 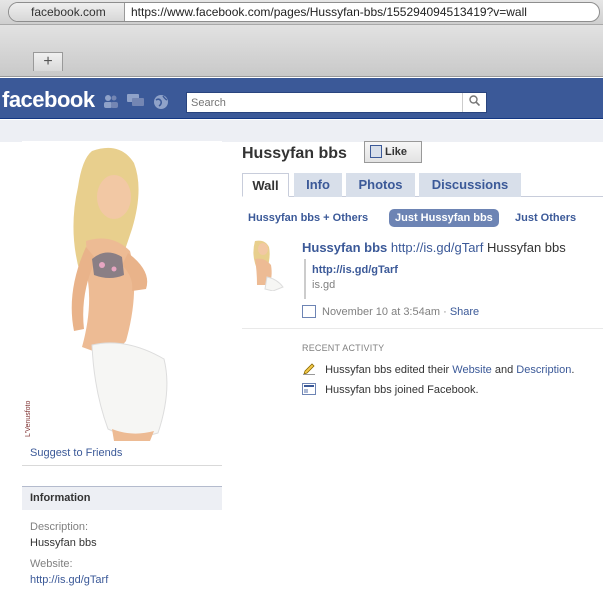 What do you see at coordinates (504, 370) in the screenshot?
I see `activity-conjunction: and` at bounding box center [504, 370].